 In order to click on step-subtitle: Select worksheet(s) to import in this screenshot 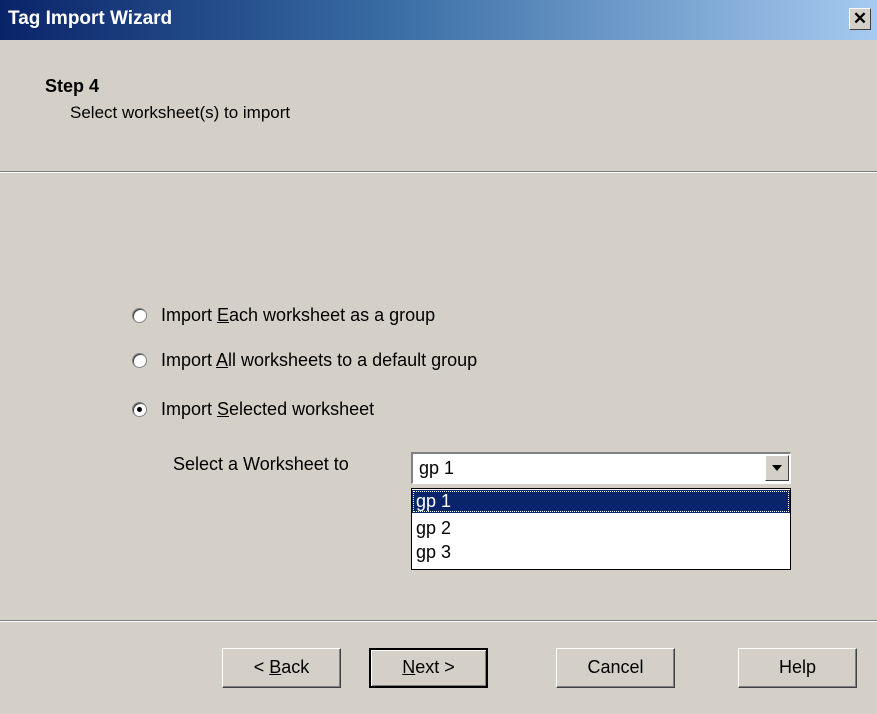, I will do `click(180, 112)`.